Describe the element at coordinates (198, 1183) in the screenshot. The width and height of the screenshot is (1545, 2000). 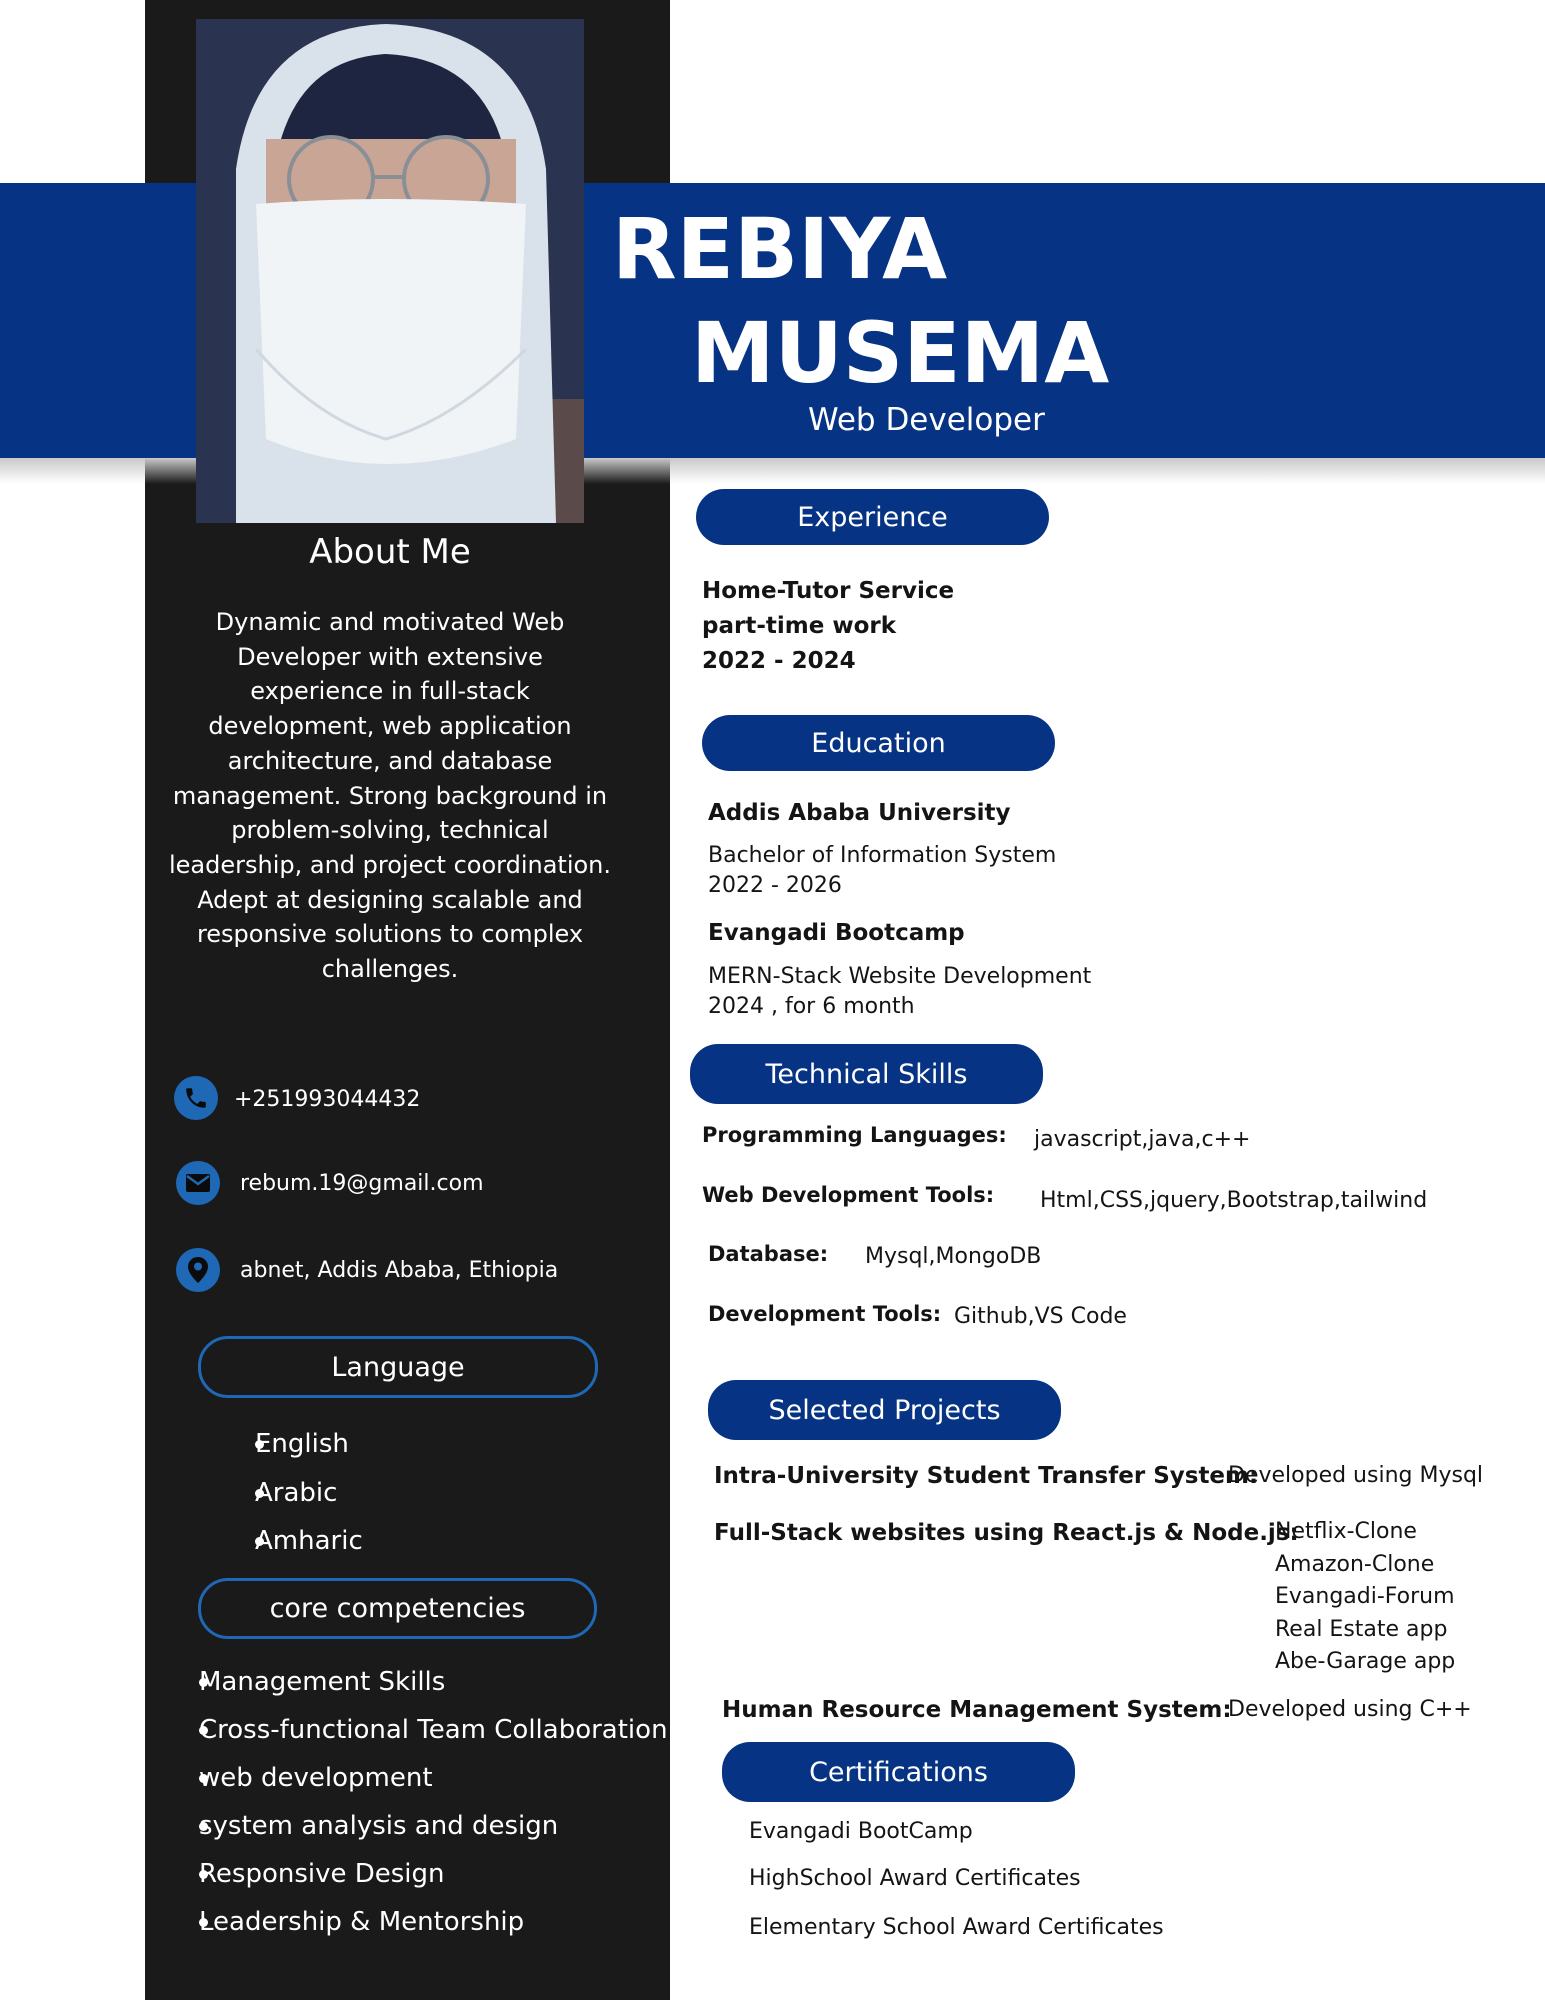
I see `mail-icon` at that location.